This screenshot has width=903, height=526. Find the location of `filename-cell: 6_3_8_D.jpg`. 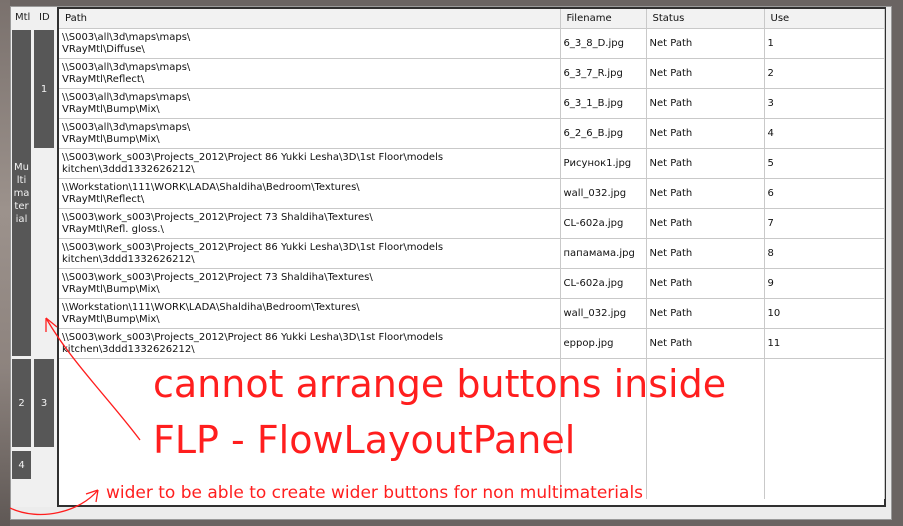

filename-cell: 6_3_8_D.jpg is located at coordinates (603, 43).